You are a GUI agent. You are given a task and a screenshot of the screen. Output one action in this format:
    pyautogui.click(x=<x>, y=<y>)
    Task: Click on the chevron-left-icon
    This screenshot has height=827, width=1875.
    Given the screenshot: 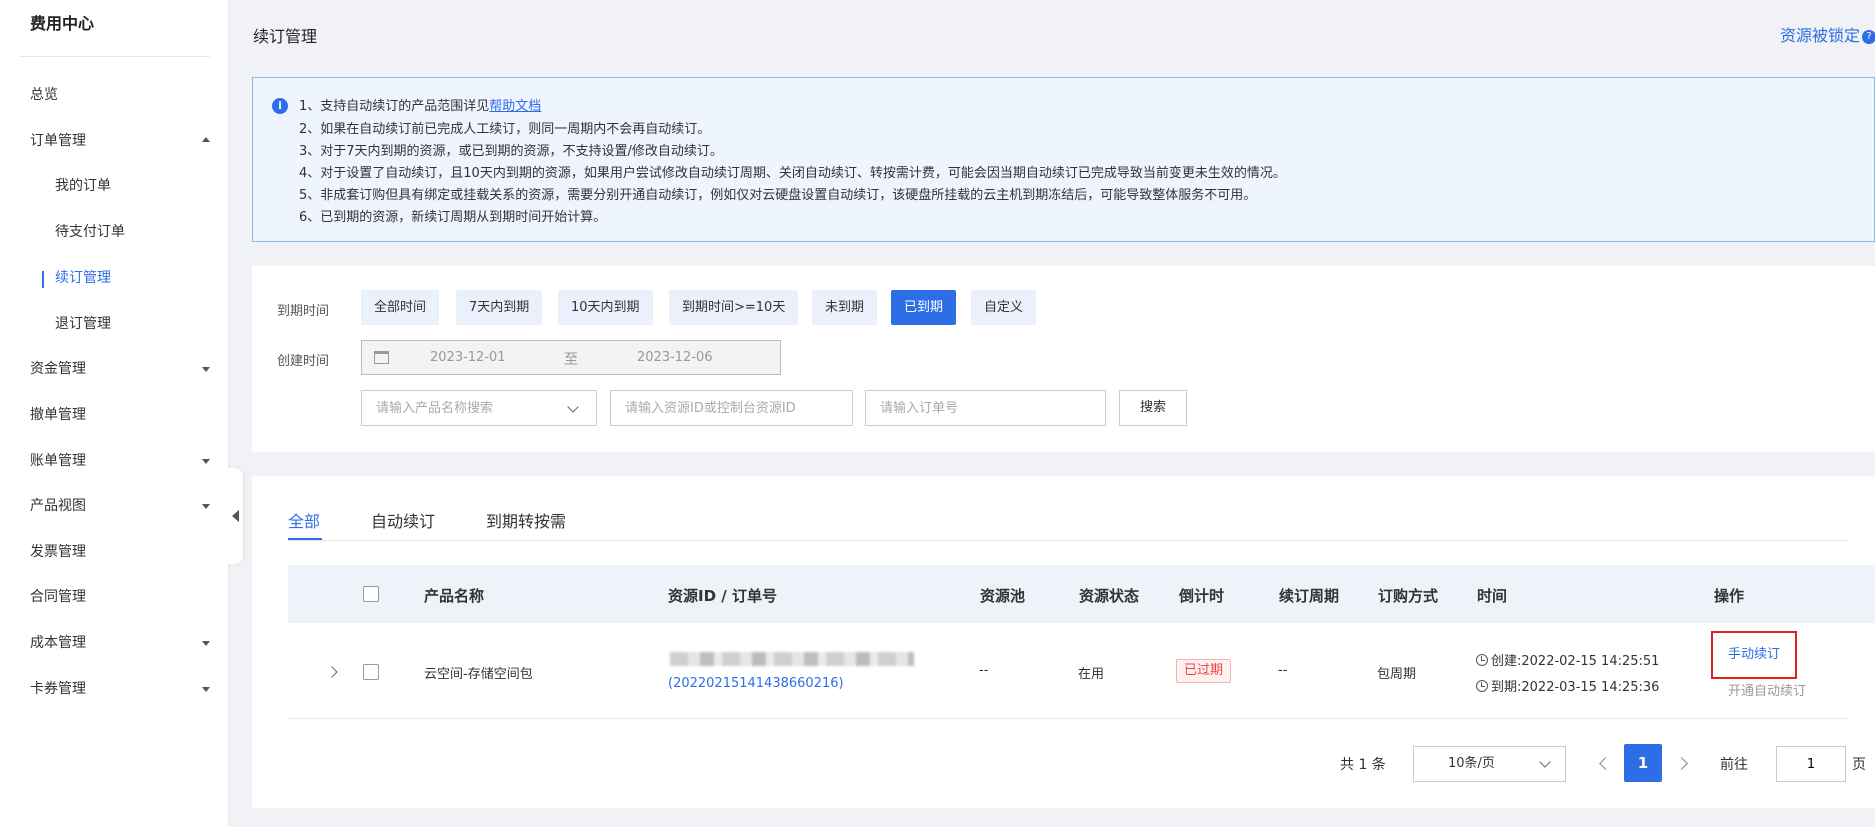 What is the action you would take?
    pyautogui.click(x=235, y=516)
    